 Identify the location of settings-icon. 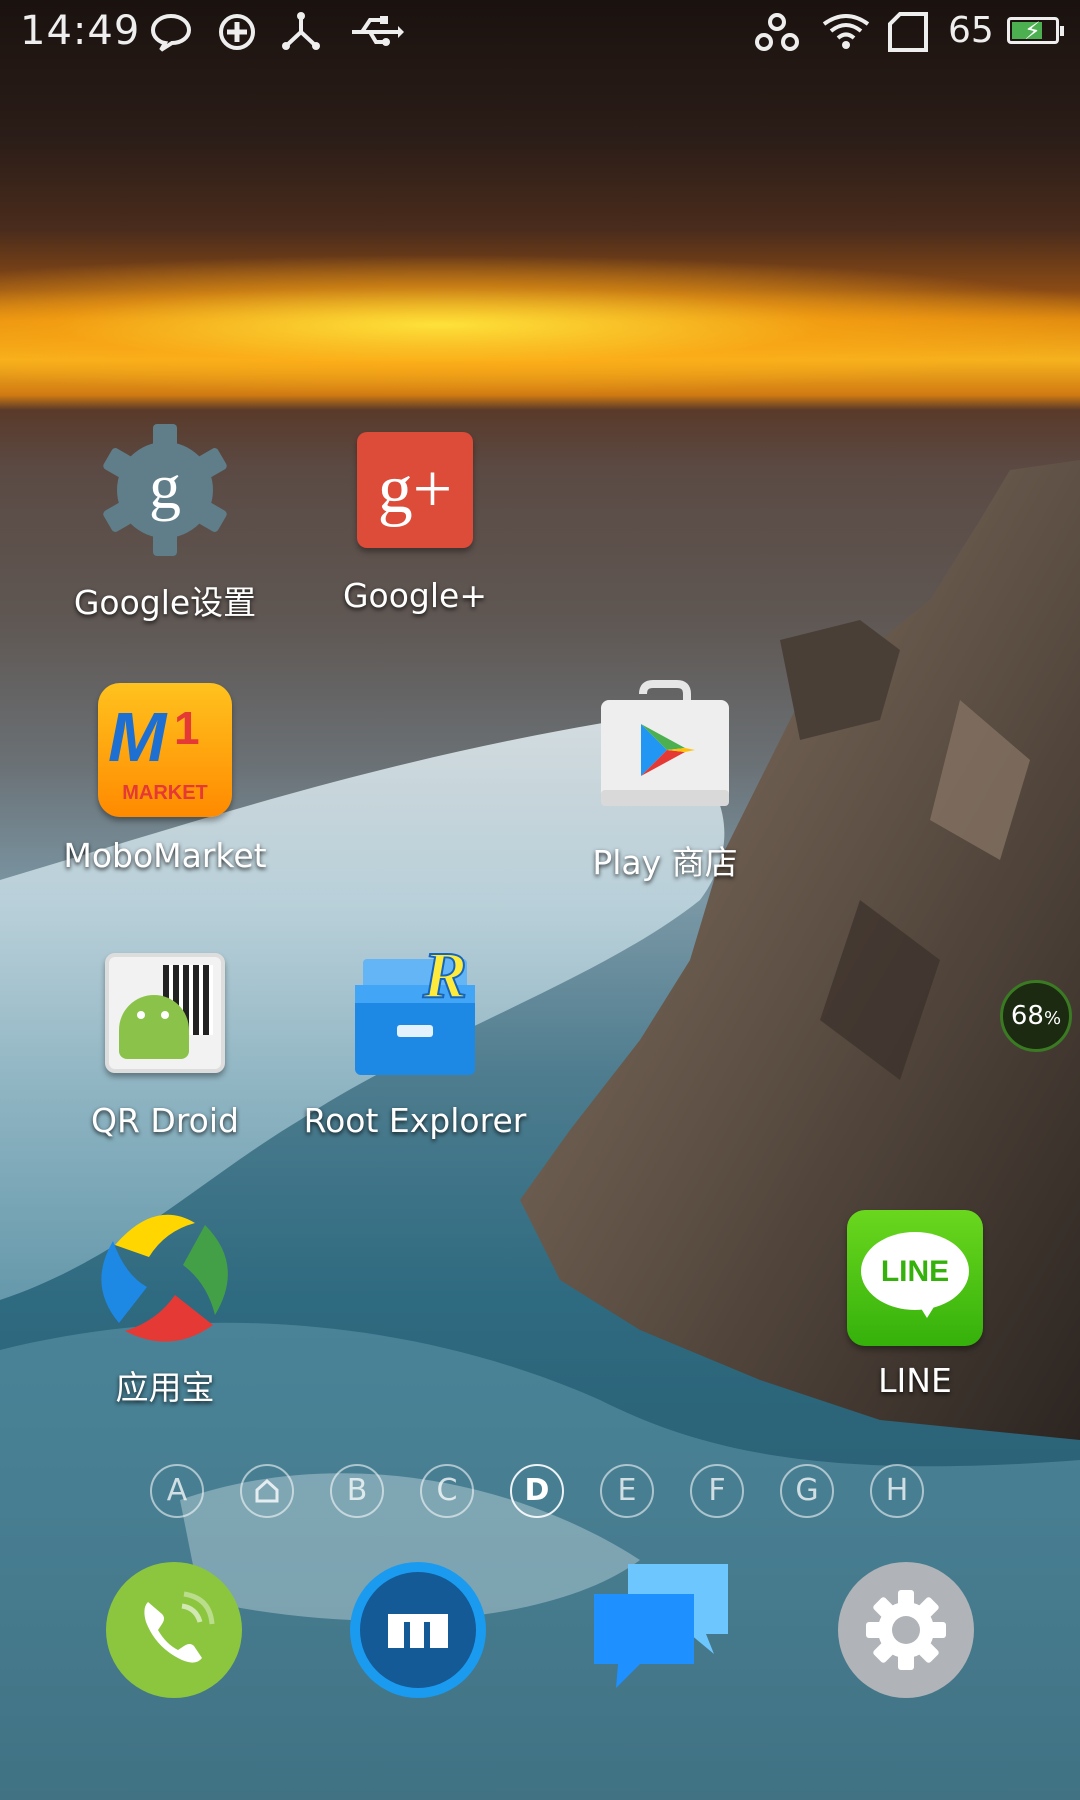
(906, 1630).